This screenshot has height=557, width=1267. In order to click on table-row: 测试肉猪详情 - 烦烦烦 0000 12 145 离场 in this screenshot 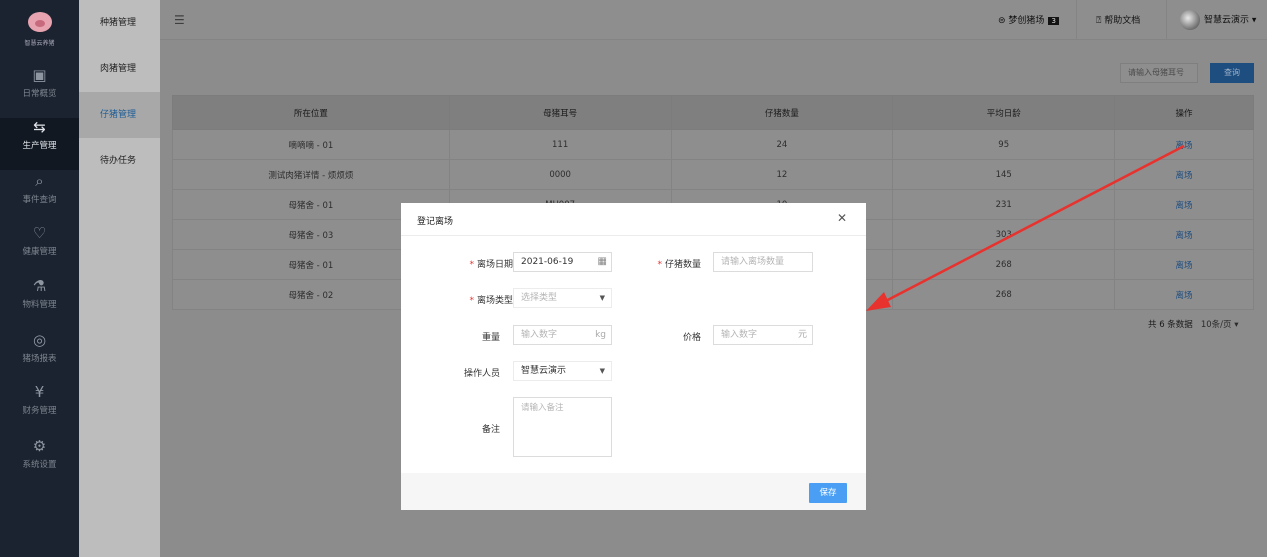, I will do `click(713, 174)`.